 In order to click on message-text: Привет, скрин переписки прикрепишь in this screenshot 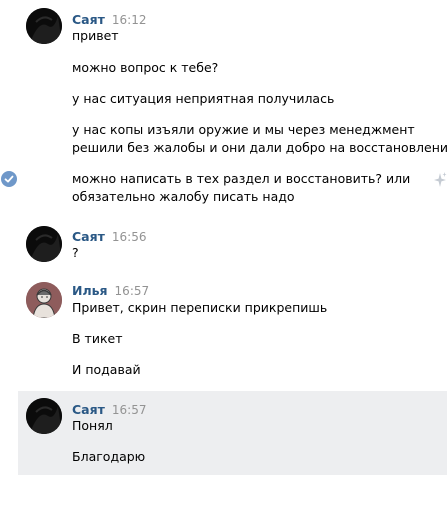, I will do `click(200, 307)`.